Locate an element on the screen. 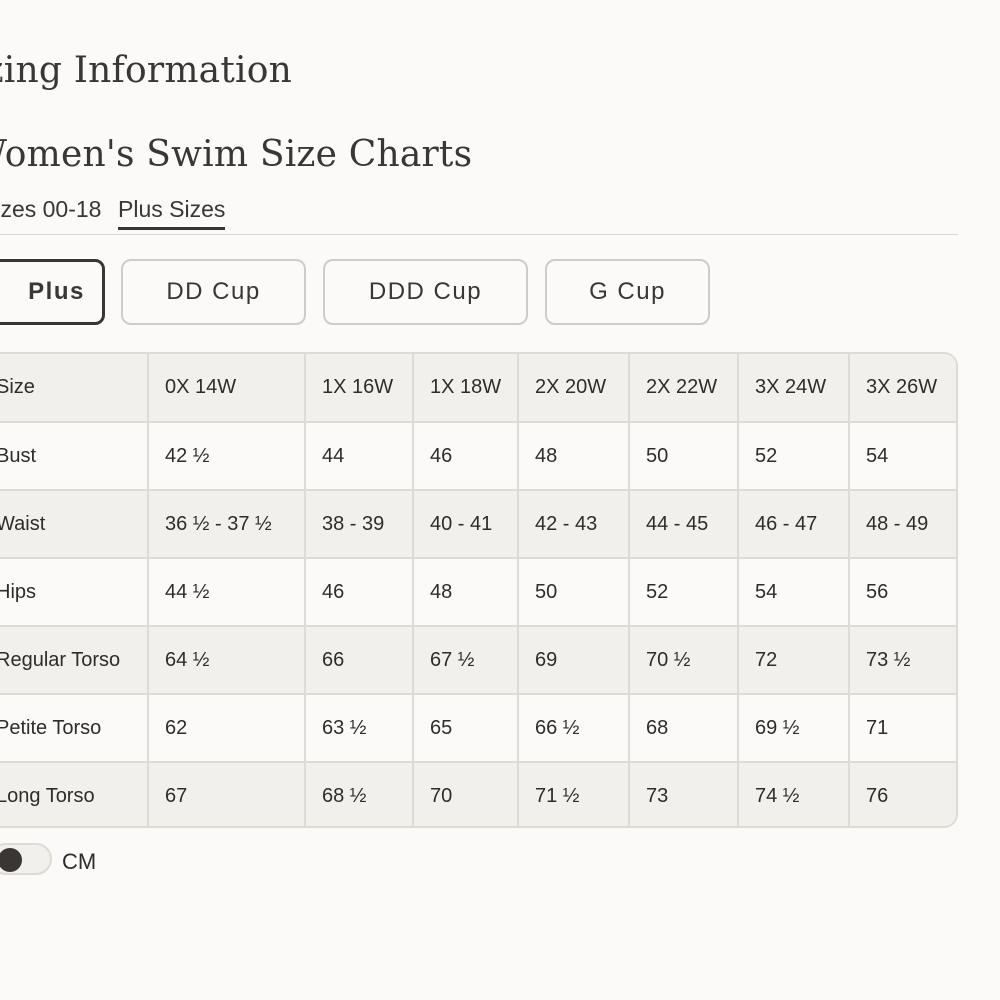  toggle-knob is located at coordinates (11, 860).